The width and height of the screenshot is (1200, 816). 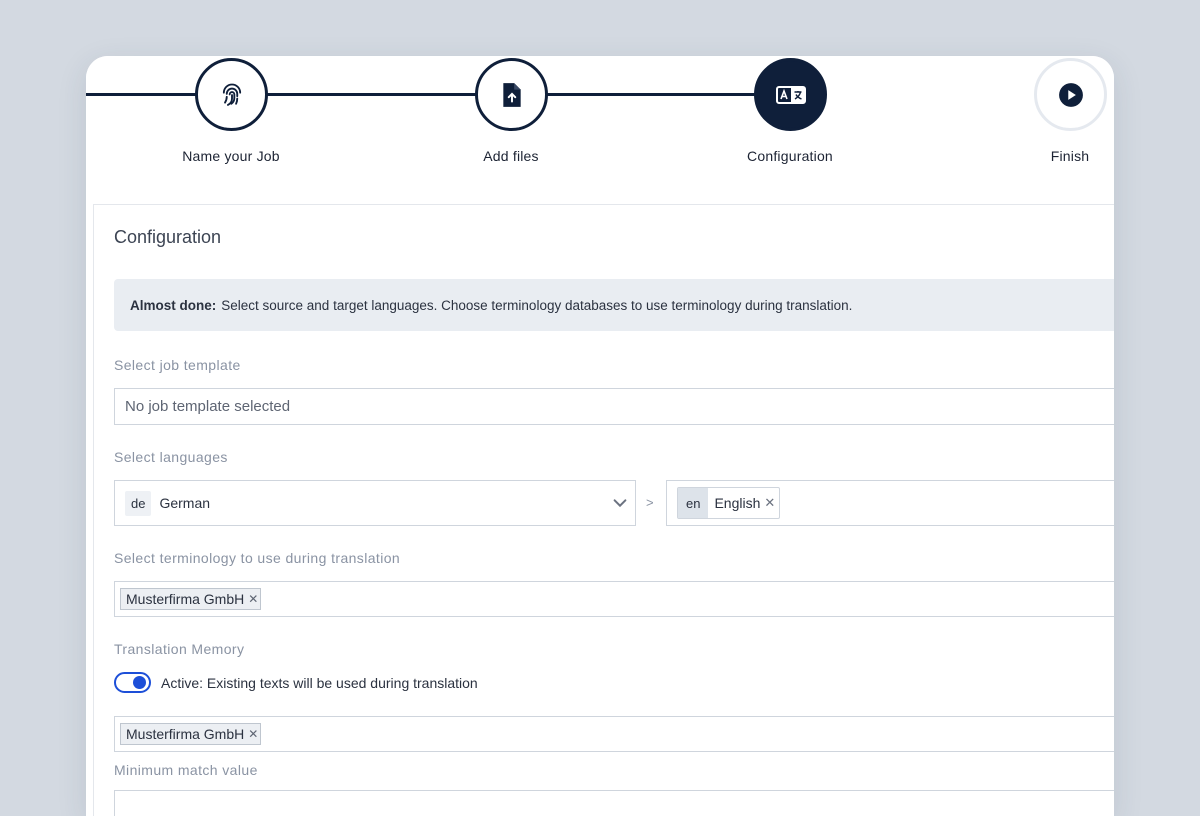 I want to click on play-icon, so click(x=1070, y=94).